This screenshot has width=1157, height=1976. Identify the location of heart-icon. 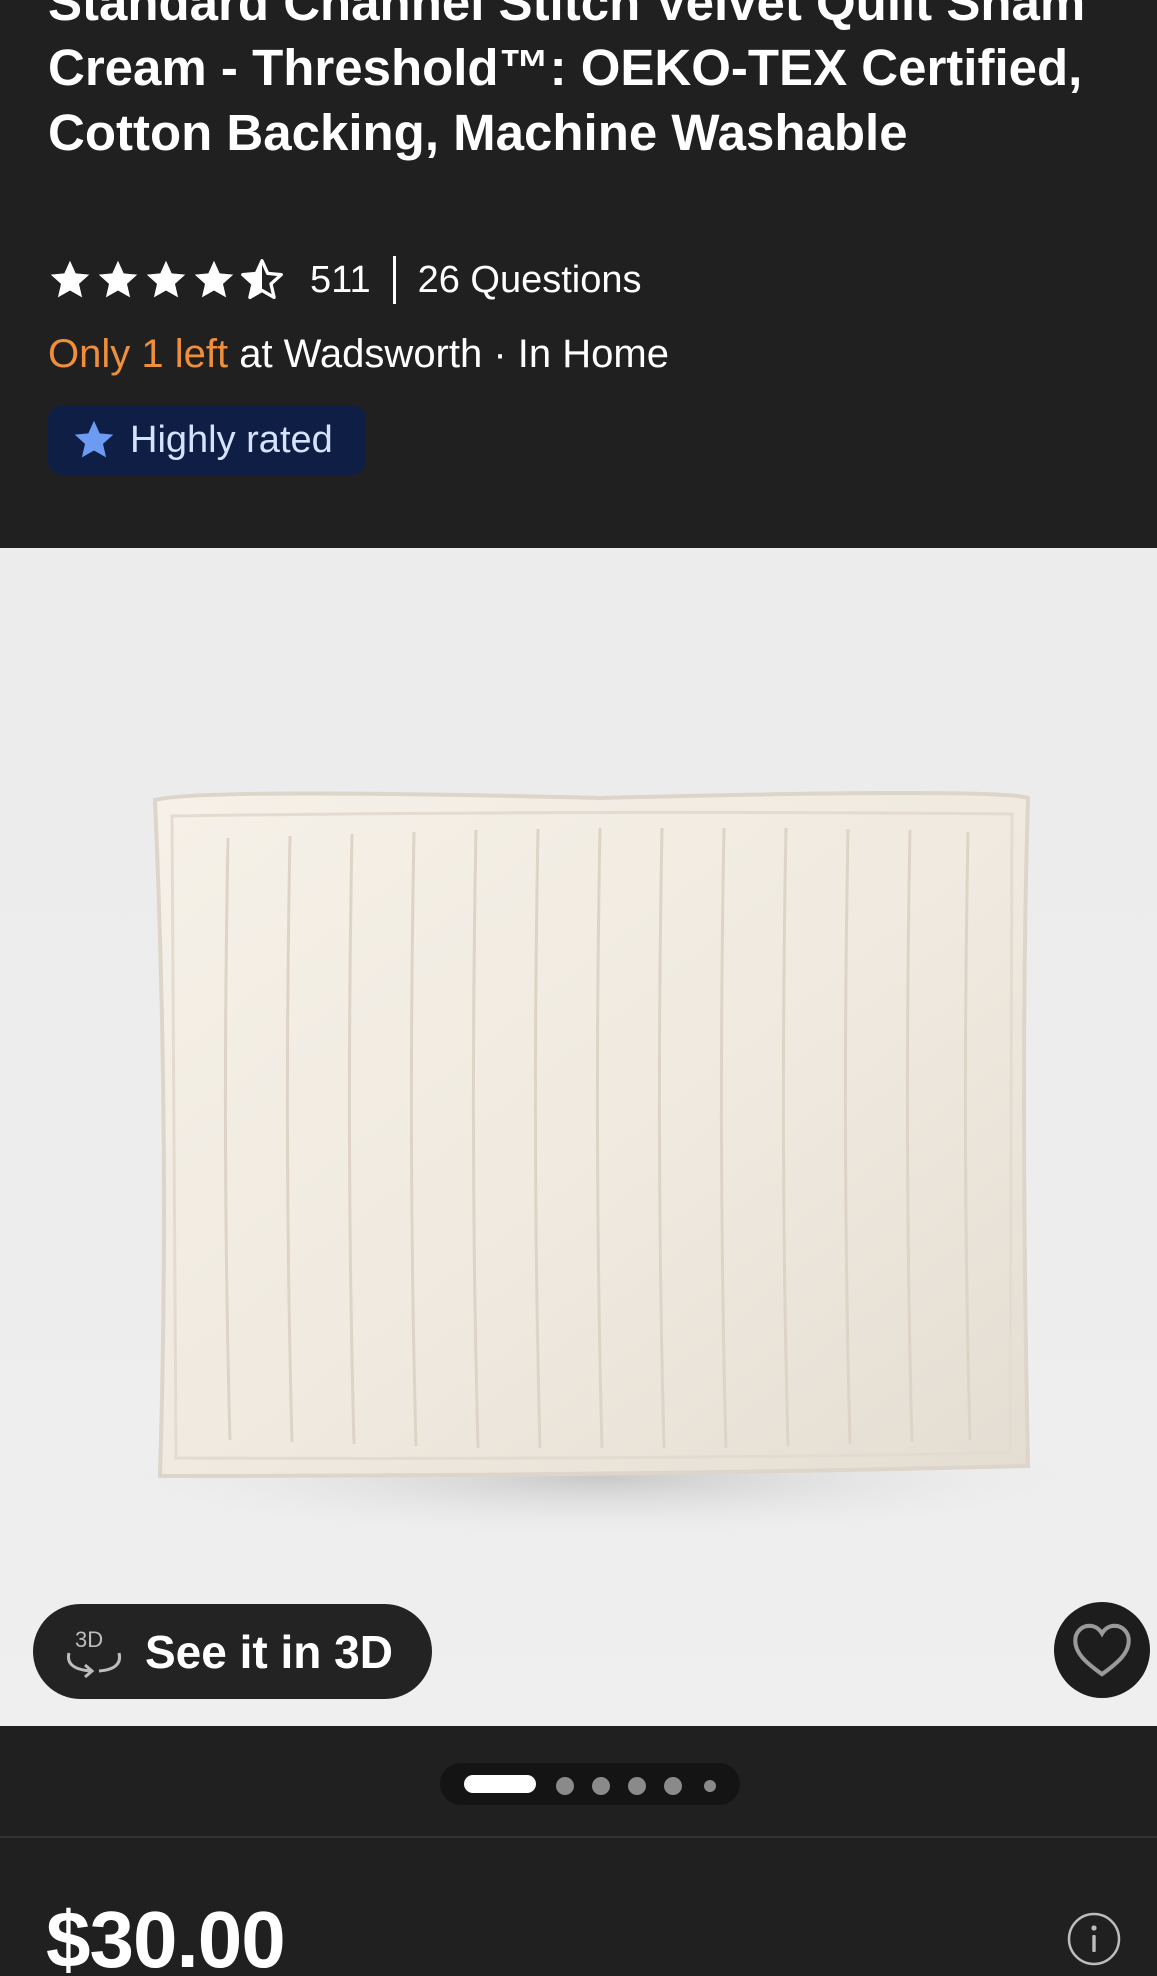
(1102, 1650).